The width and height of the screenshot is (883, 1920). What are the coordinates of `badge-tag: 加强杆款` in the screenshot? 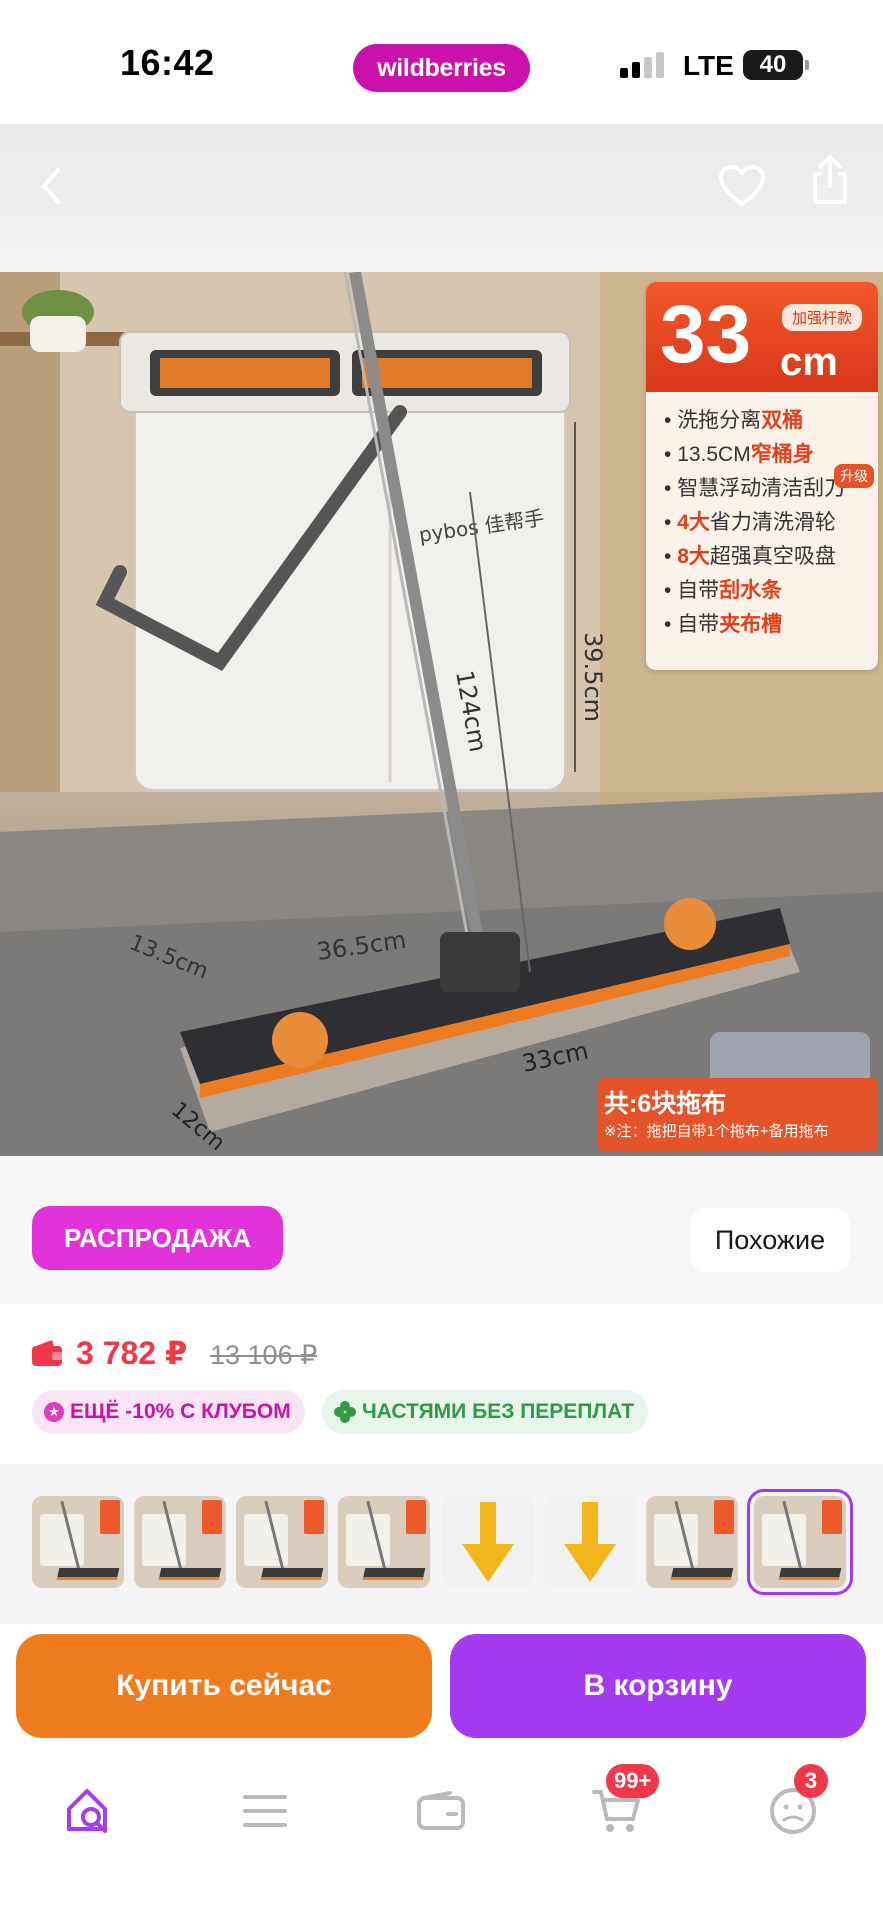 It's located at (822, 317).